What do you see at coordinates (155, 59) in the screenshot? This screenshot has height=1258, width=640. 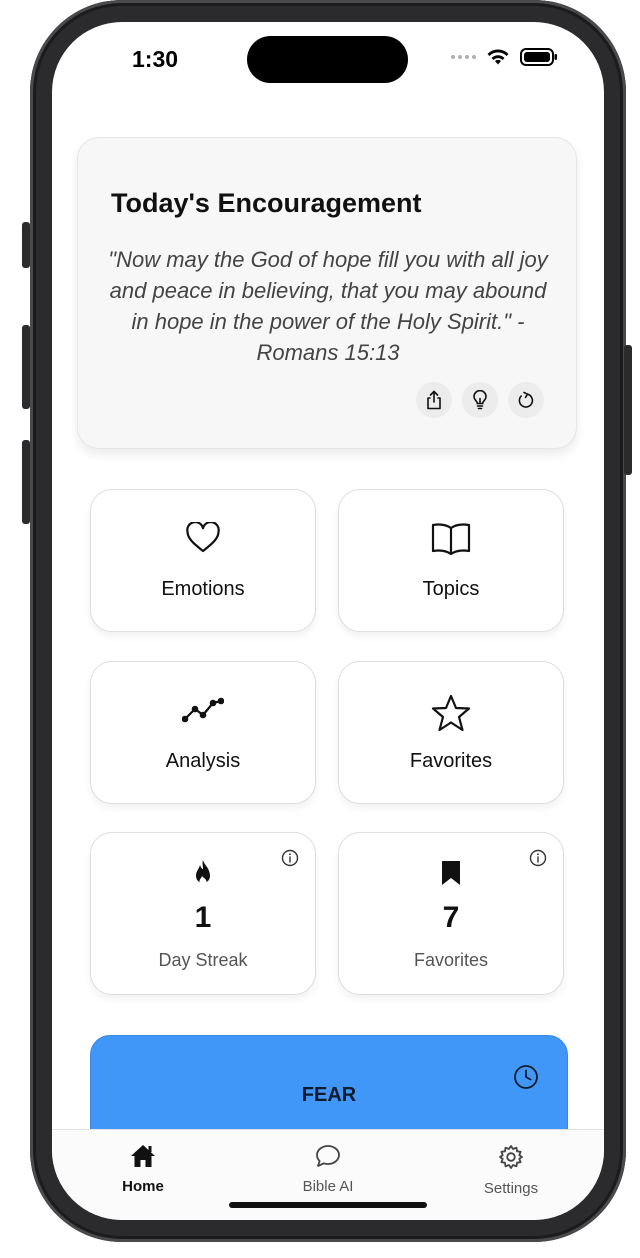 I see `status-time: 1:30` at bounding box center [155, 59].